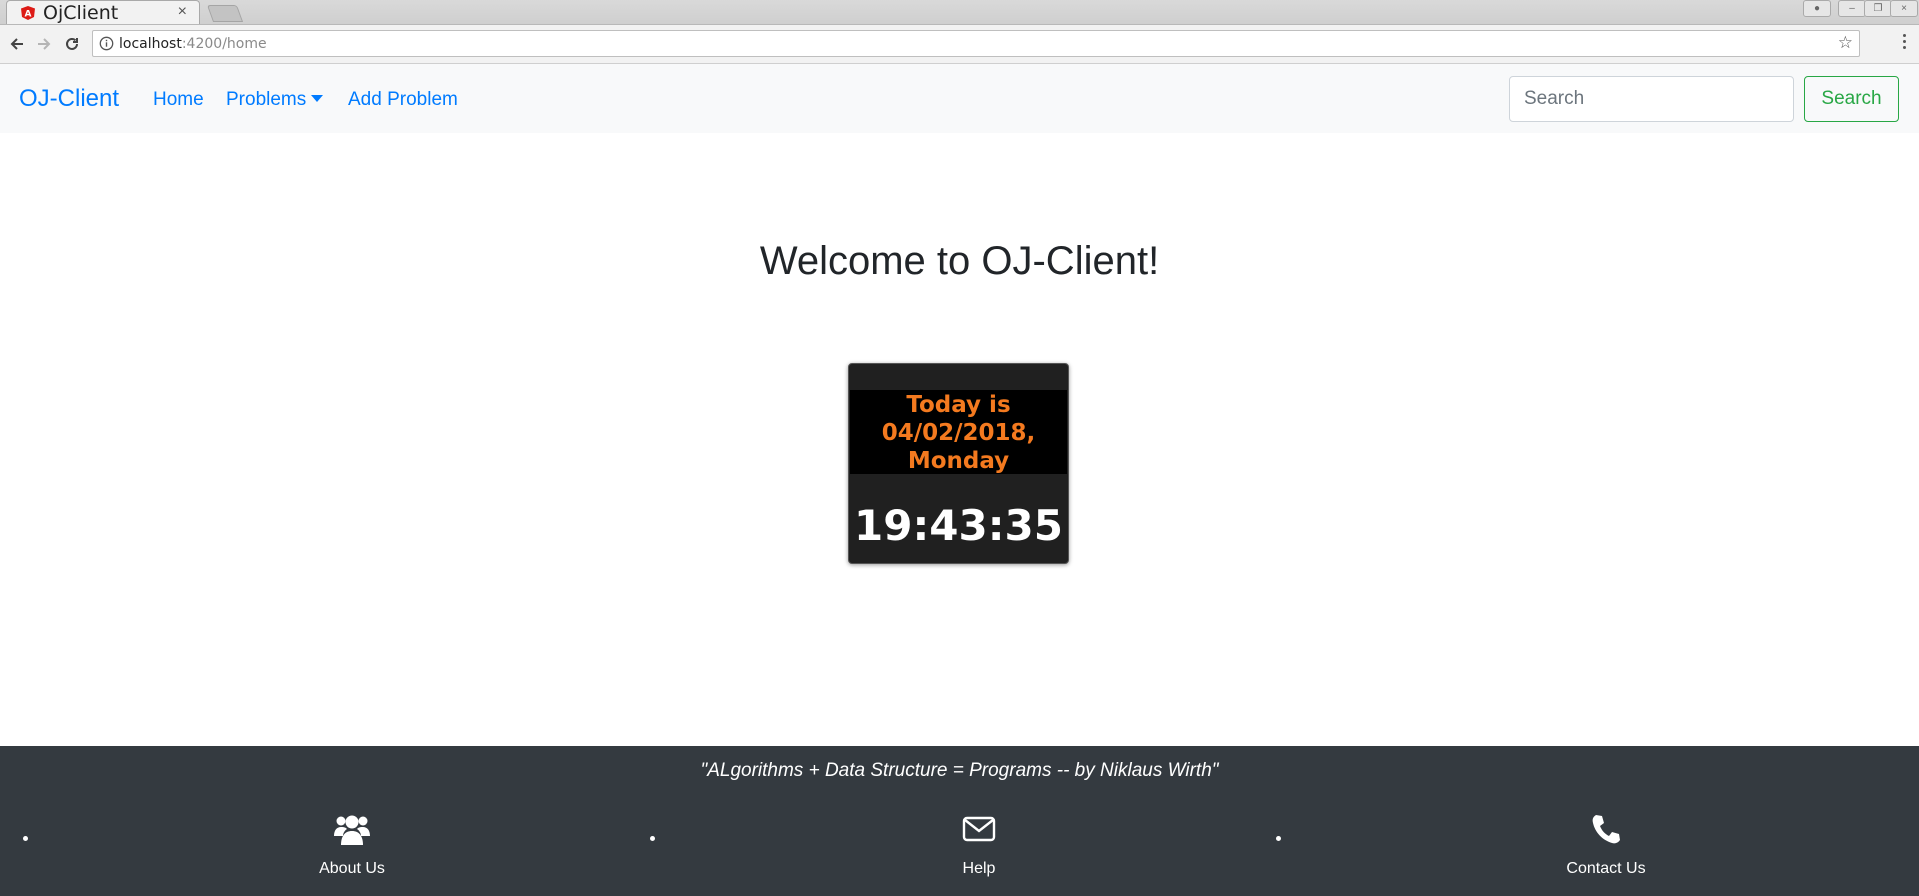  Describe the element at coordinates (1904, 8) in the screenshot. I see `close-window-icon: ×` at that location.